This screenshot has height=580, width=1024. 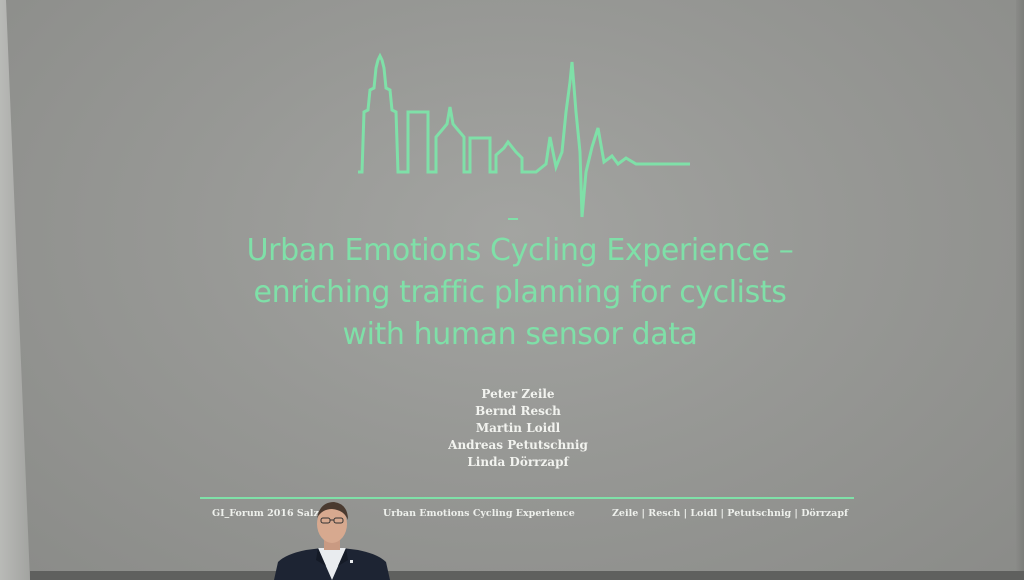 I want to click on author-name: Linda Dörrzapf, so click(x=518, y=462).